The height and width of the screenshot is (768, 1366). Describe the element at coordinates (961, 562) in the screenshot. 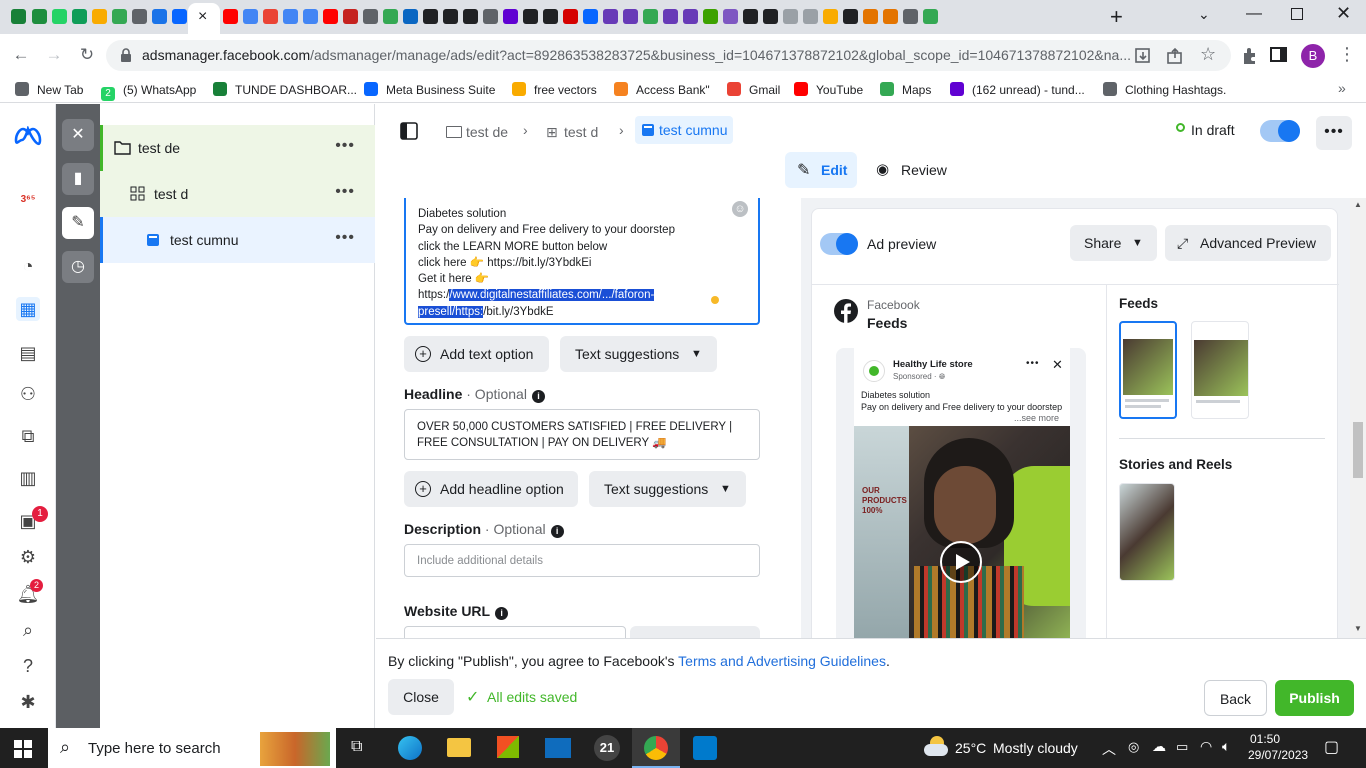

I see `play-button` at that location.